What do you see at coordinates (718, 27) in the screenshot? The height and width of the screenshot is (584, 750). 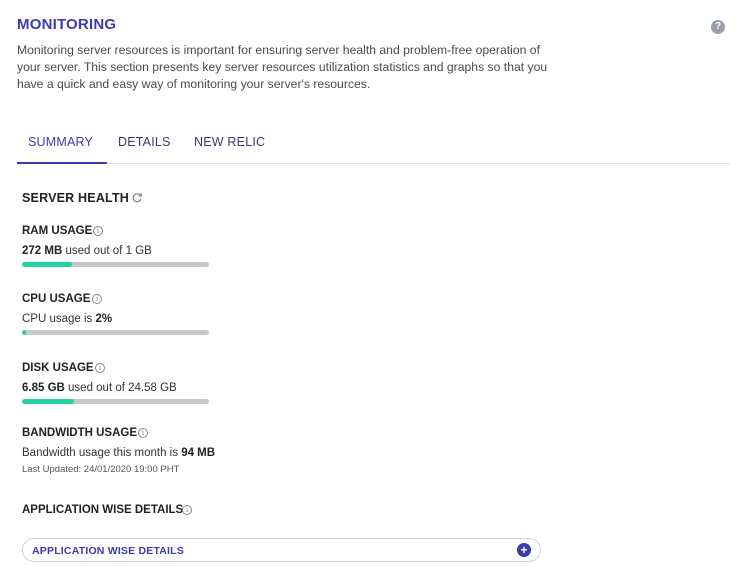 I see `help-icon: ?` at bounding box center [718, 27].